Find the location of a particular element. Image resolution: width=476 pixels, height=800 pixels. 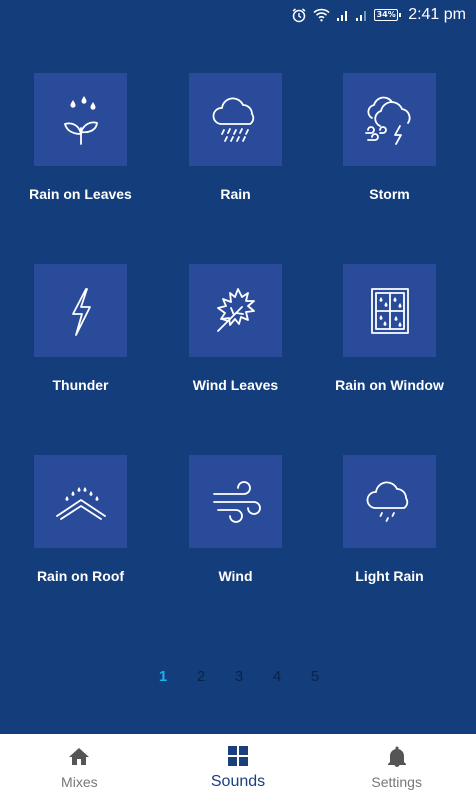

page-2: 2 is located at coordinates (201, 676).